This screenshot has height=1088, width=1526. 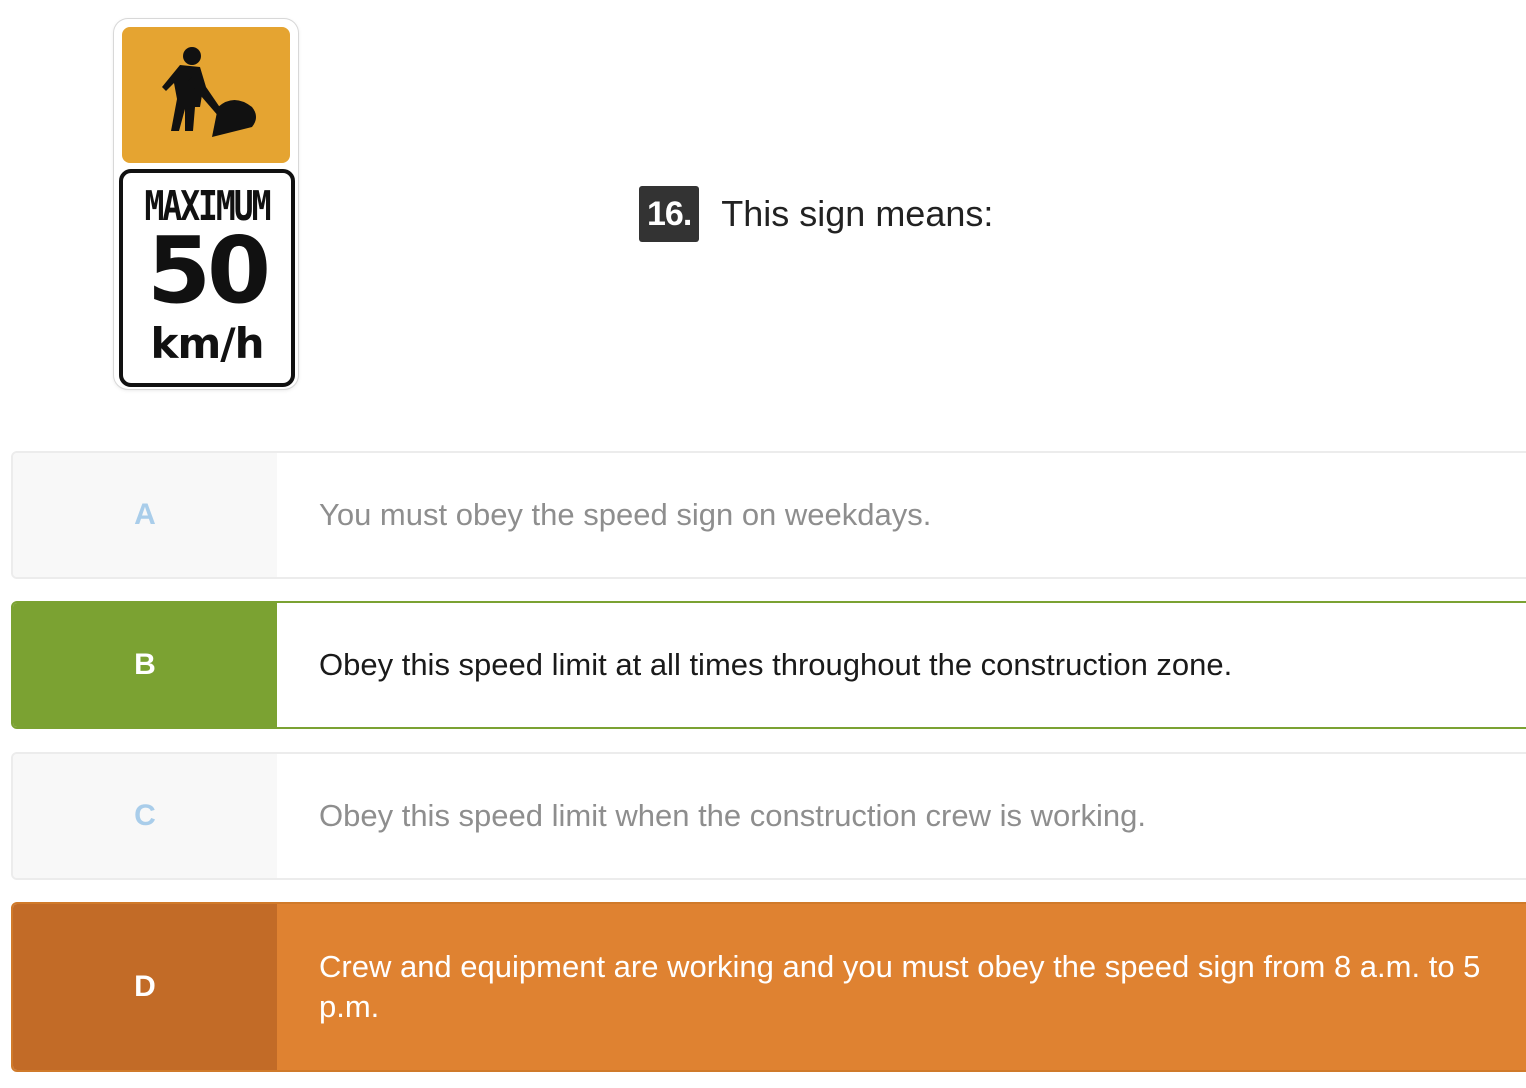 What do you see at coordinates (145, 816) in the screenshot?
I see `answer-letter: C` at bounding box center [145, 816].